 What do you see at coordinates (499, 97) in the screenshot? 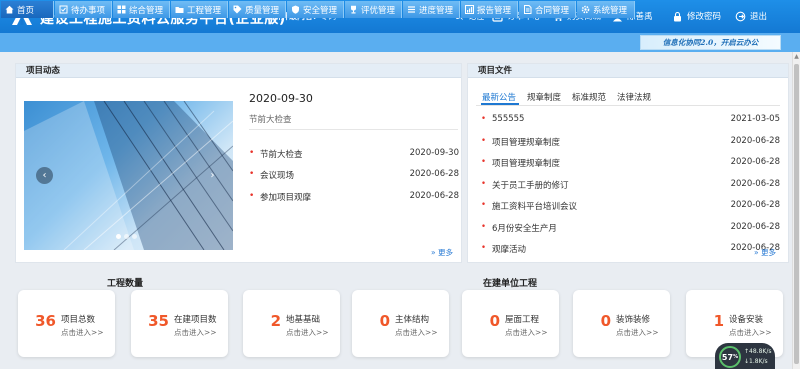
I see `tab-latest-notices: 最新公告` at bounding box center [499, 97].